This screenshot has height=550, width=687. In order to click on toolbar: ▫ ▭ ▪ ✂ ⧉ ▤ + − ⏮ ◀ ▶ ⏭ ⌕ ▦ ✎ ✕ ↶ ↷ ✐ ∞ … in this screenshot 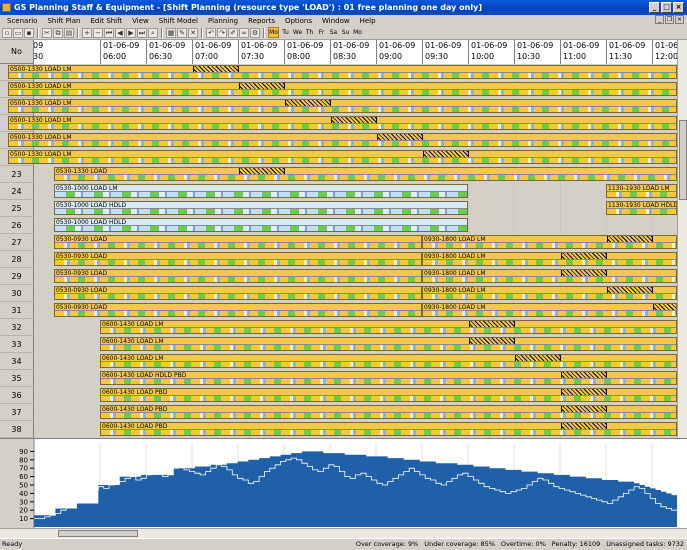, I will do `click(343, 33)`.